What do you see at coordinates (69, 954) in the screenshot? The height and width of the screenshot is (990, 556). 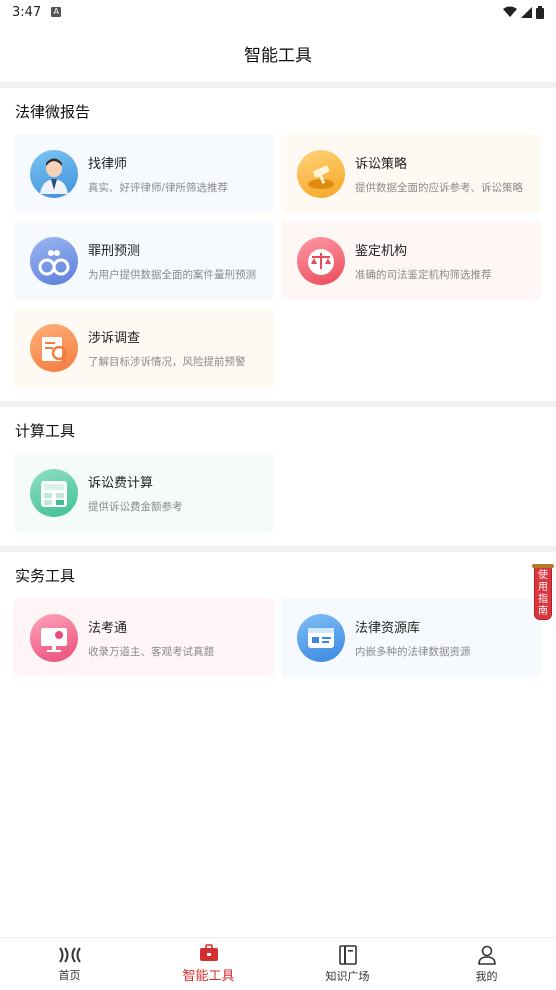 I see `home-logo-icon` at bounding box center [69, 954].